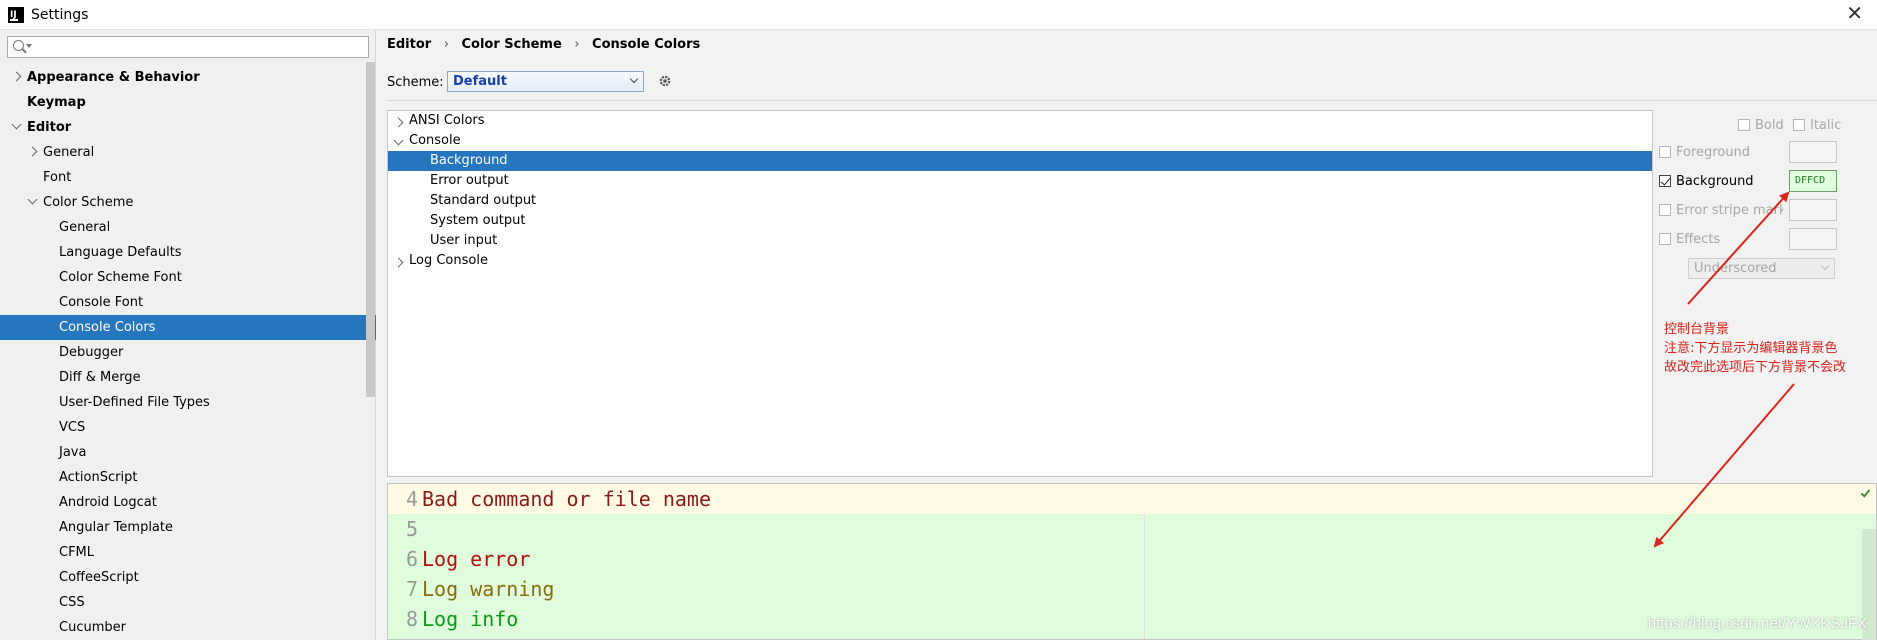 This screenshot has width=1877, height=640. What do you see at coordinates (188, 452) in the screenshot?
I see `tree-item-java: Java` at bounding box center [188, 452].